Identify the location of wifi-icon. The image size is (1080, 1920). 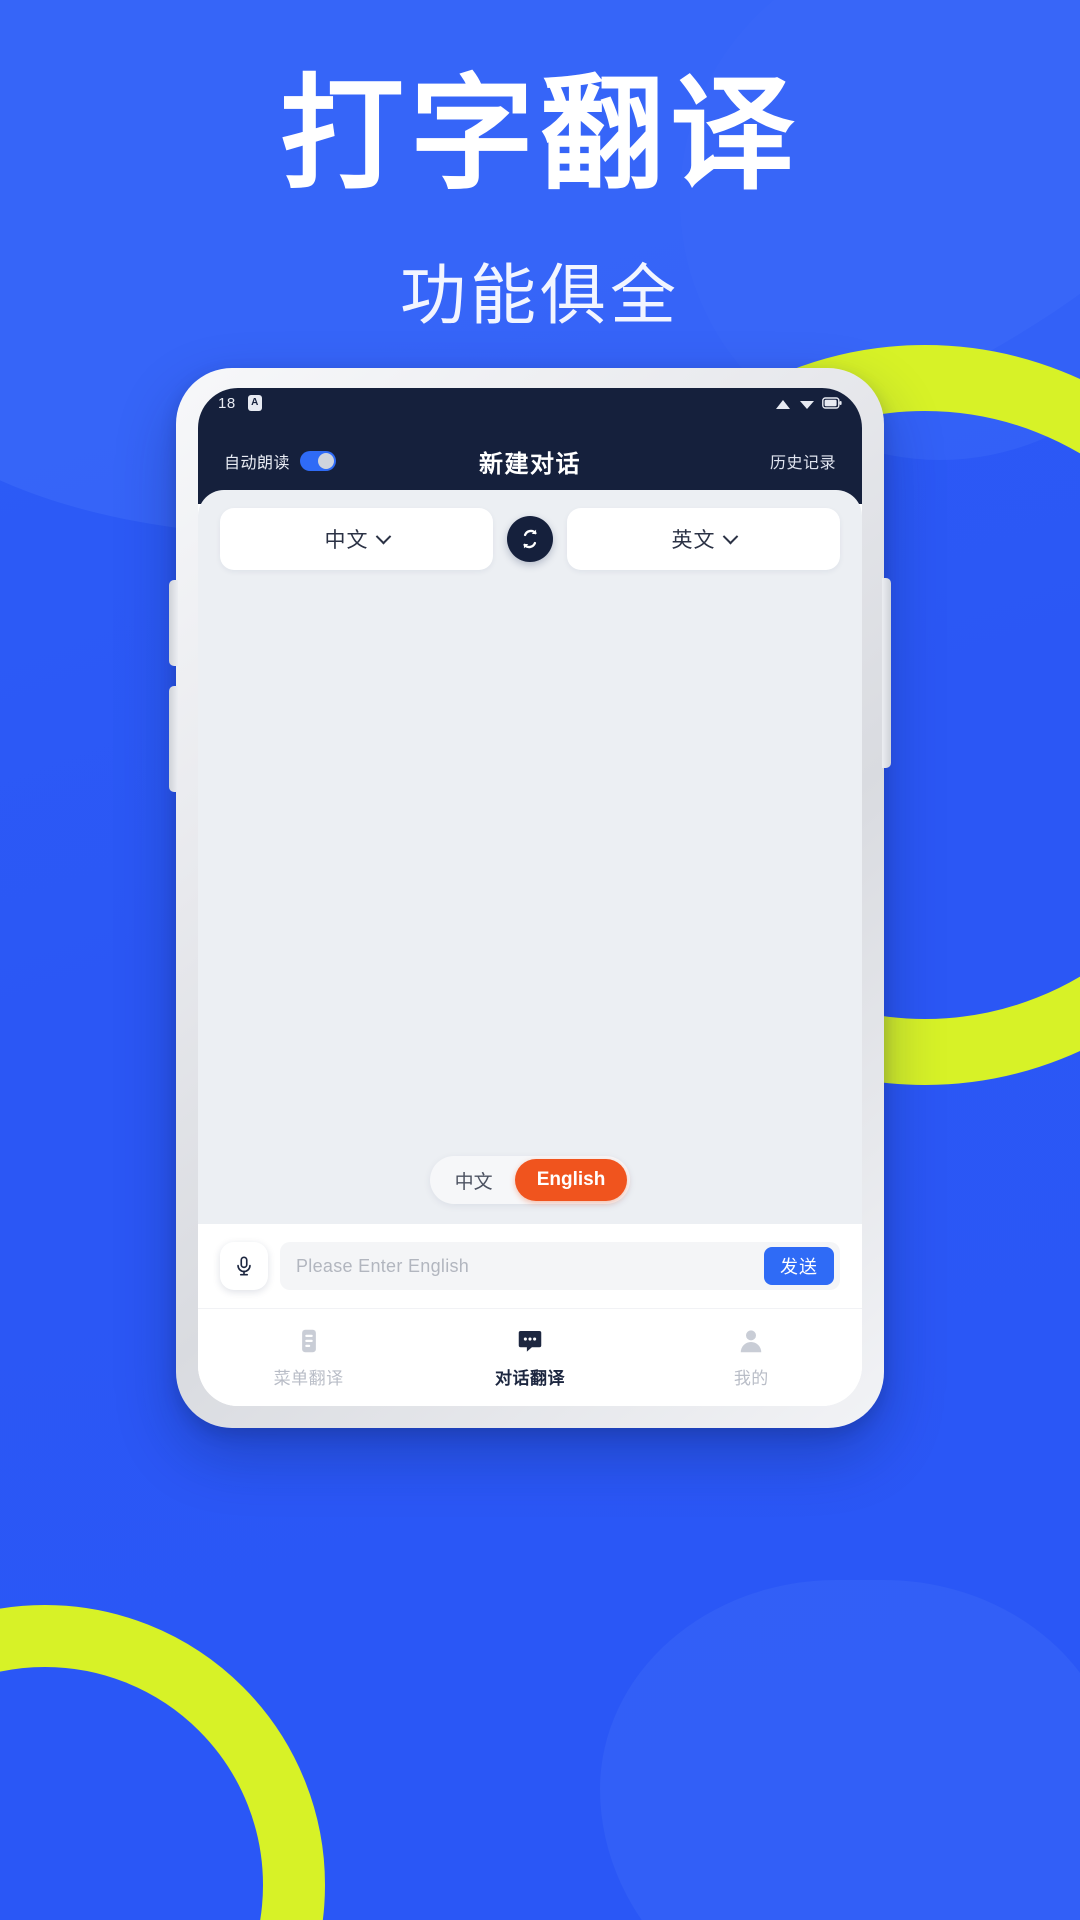
(807, 404).